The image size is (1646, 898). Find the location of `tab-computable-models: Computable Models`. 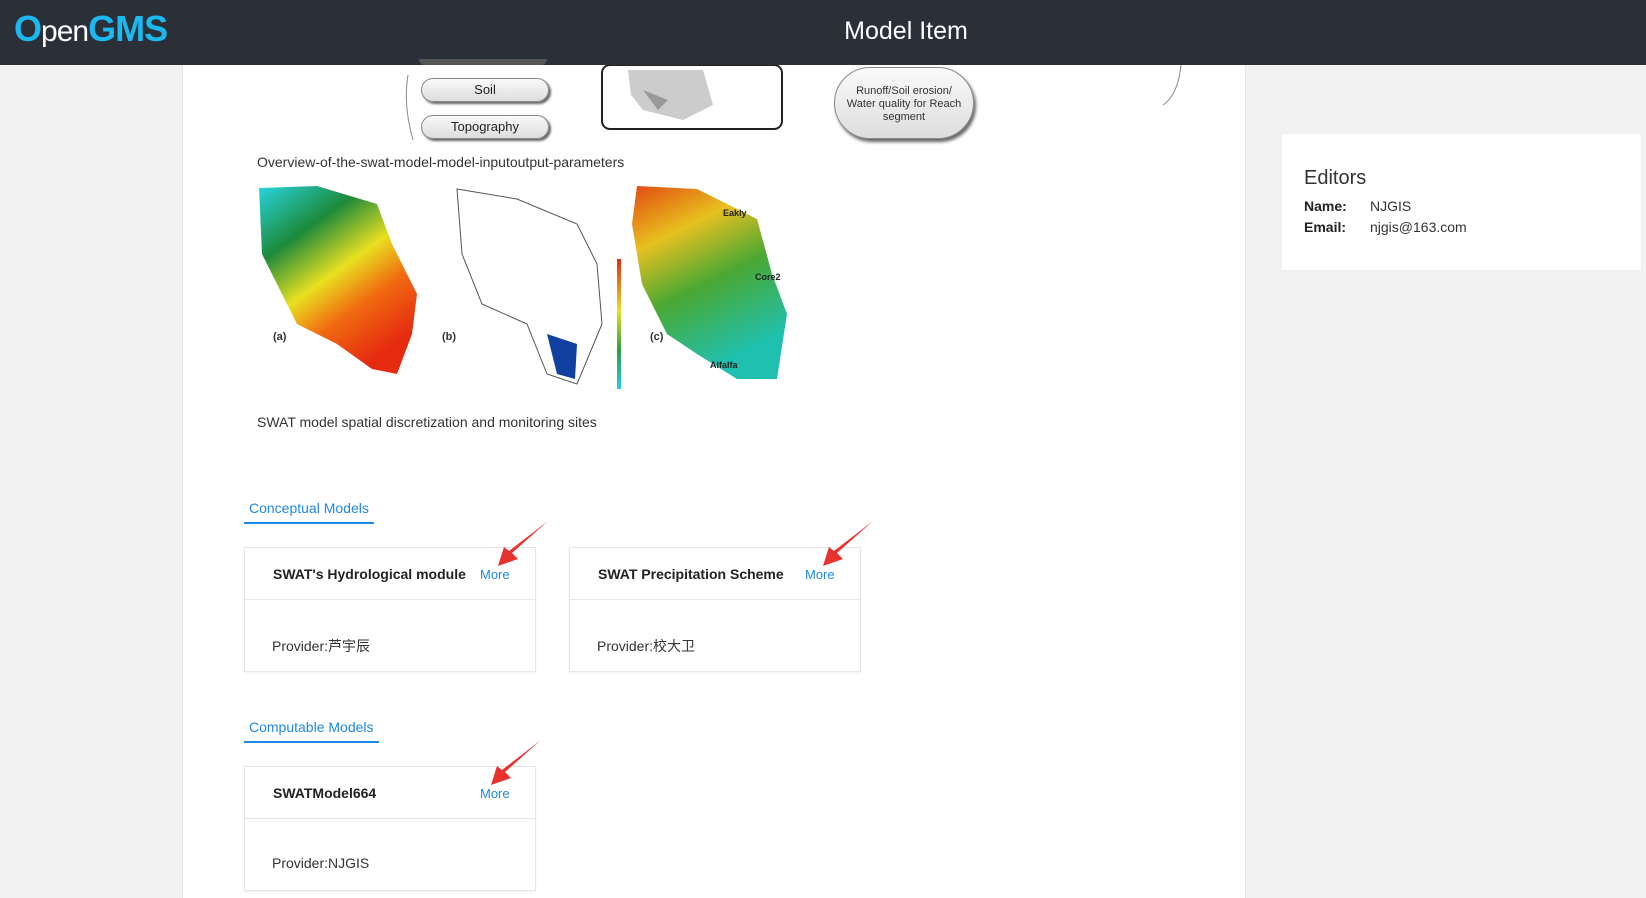

tab-computable-models: Computable Models is located at coordinates (311, 731).